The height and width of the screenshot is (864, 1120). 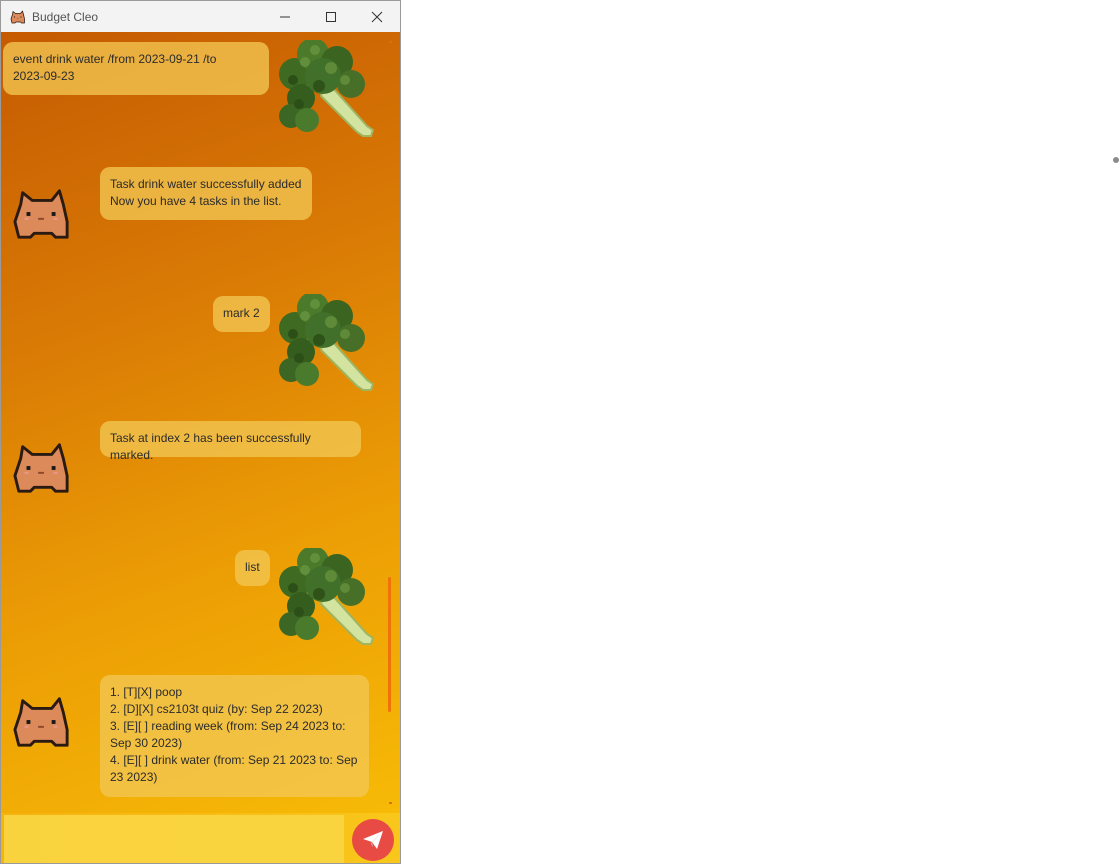 I want to click on scroll-up-arrow, so click(x=390, y=42).